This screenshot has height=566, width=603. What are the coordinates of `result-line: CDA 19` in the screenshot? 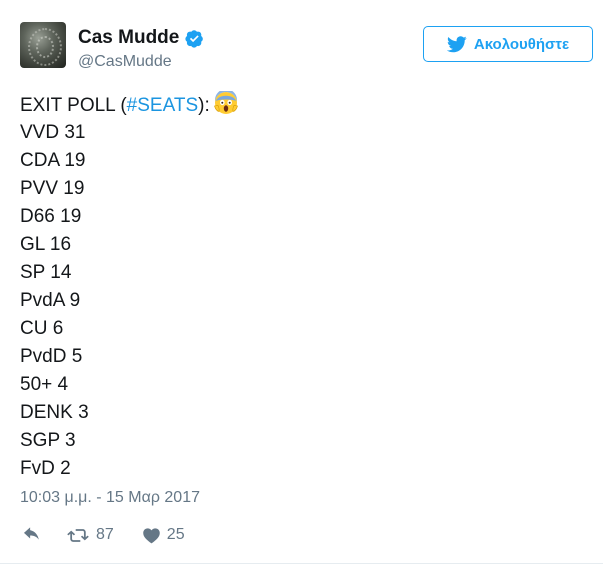 It's located at (53, 160).